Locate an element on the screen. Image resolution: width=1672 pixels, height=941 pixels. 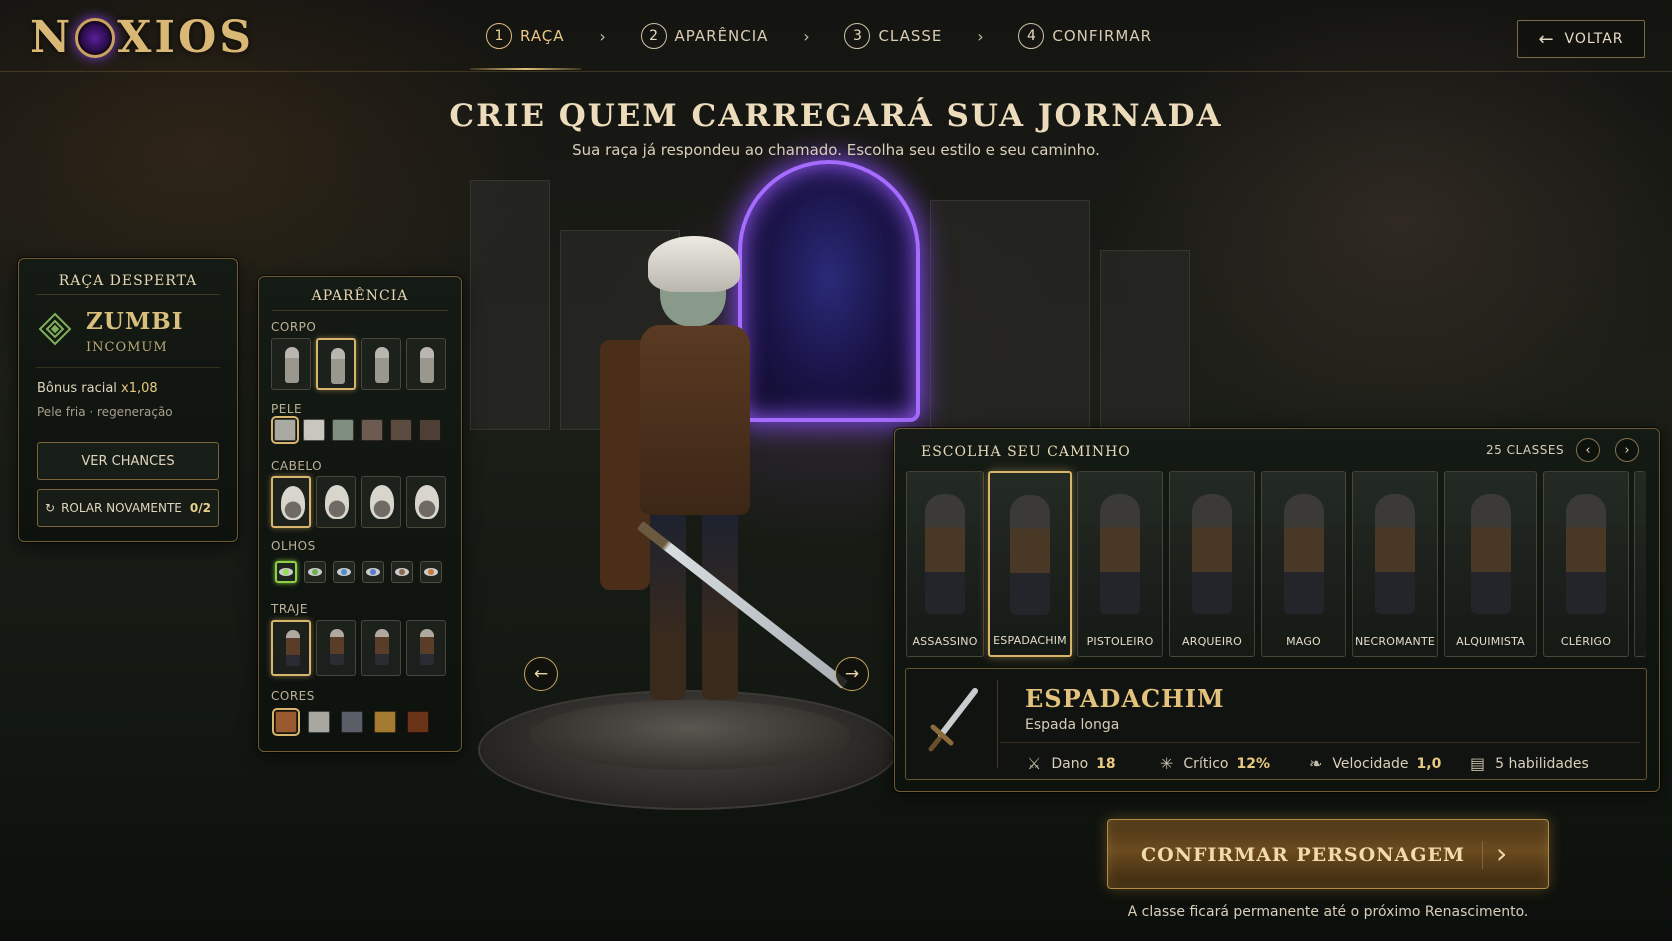
class-card-alquimista: ALQUIMISTA is located at coordinates (1490, 564).